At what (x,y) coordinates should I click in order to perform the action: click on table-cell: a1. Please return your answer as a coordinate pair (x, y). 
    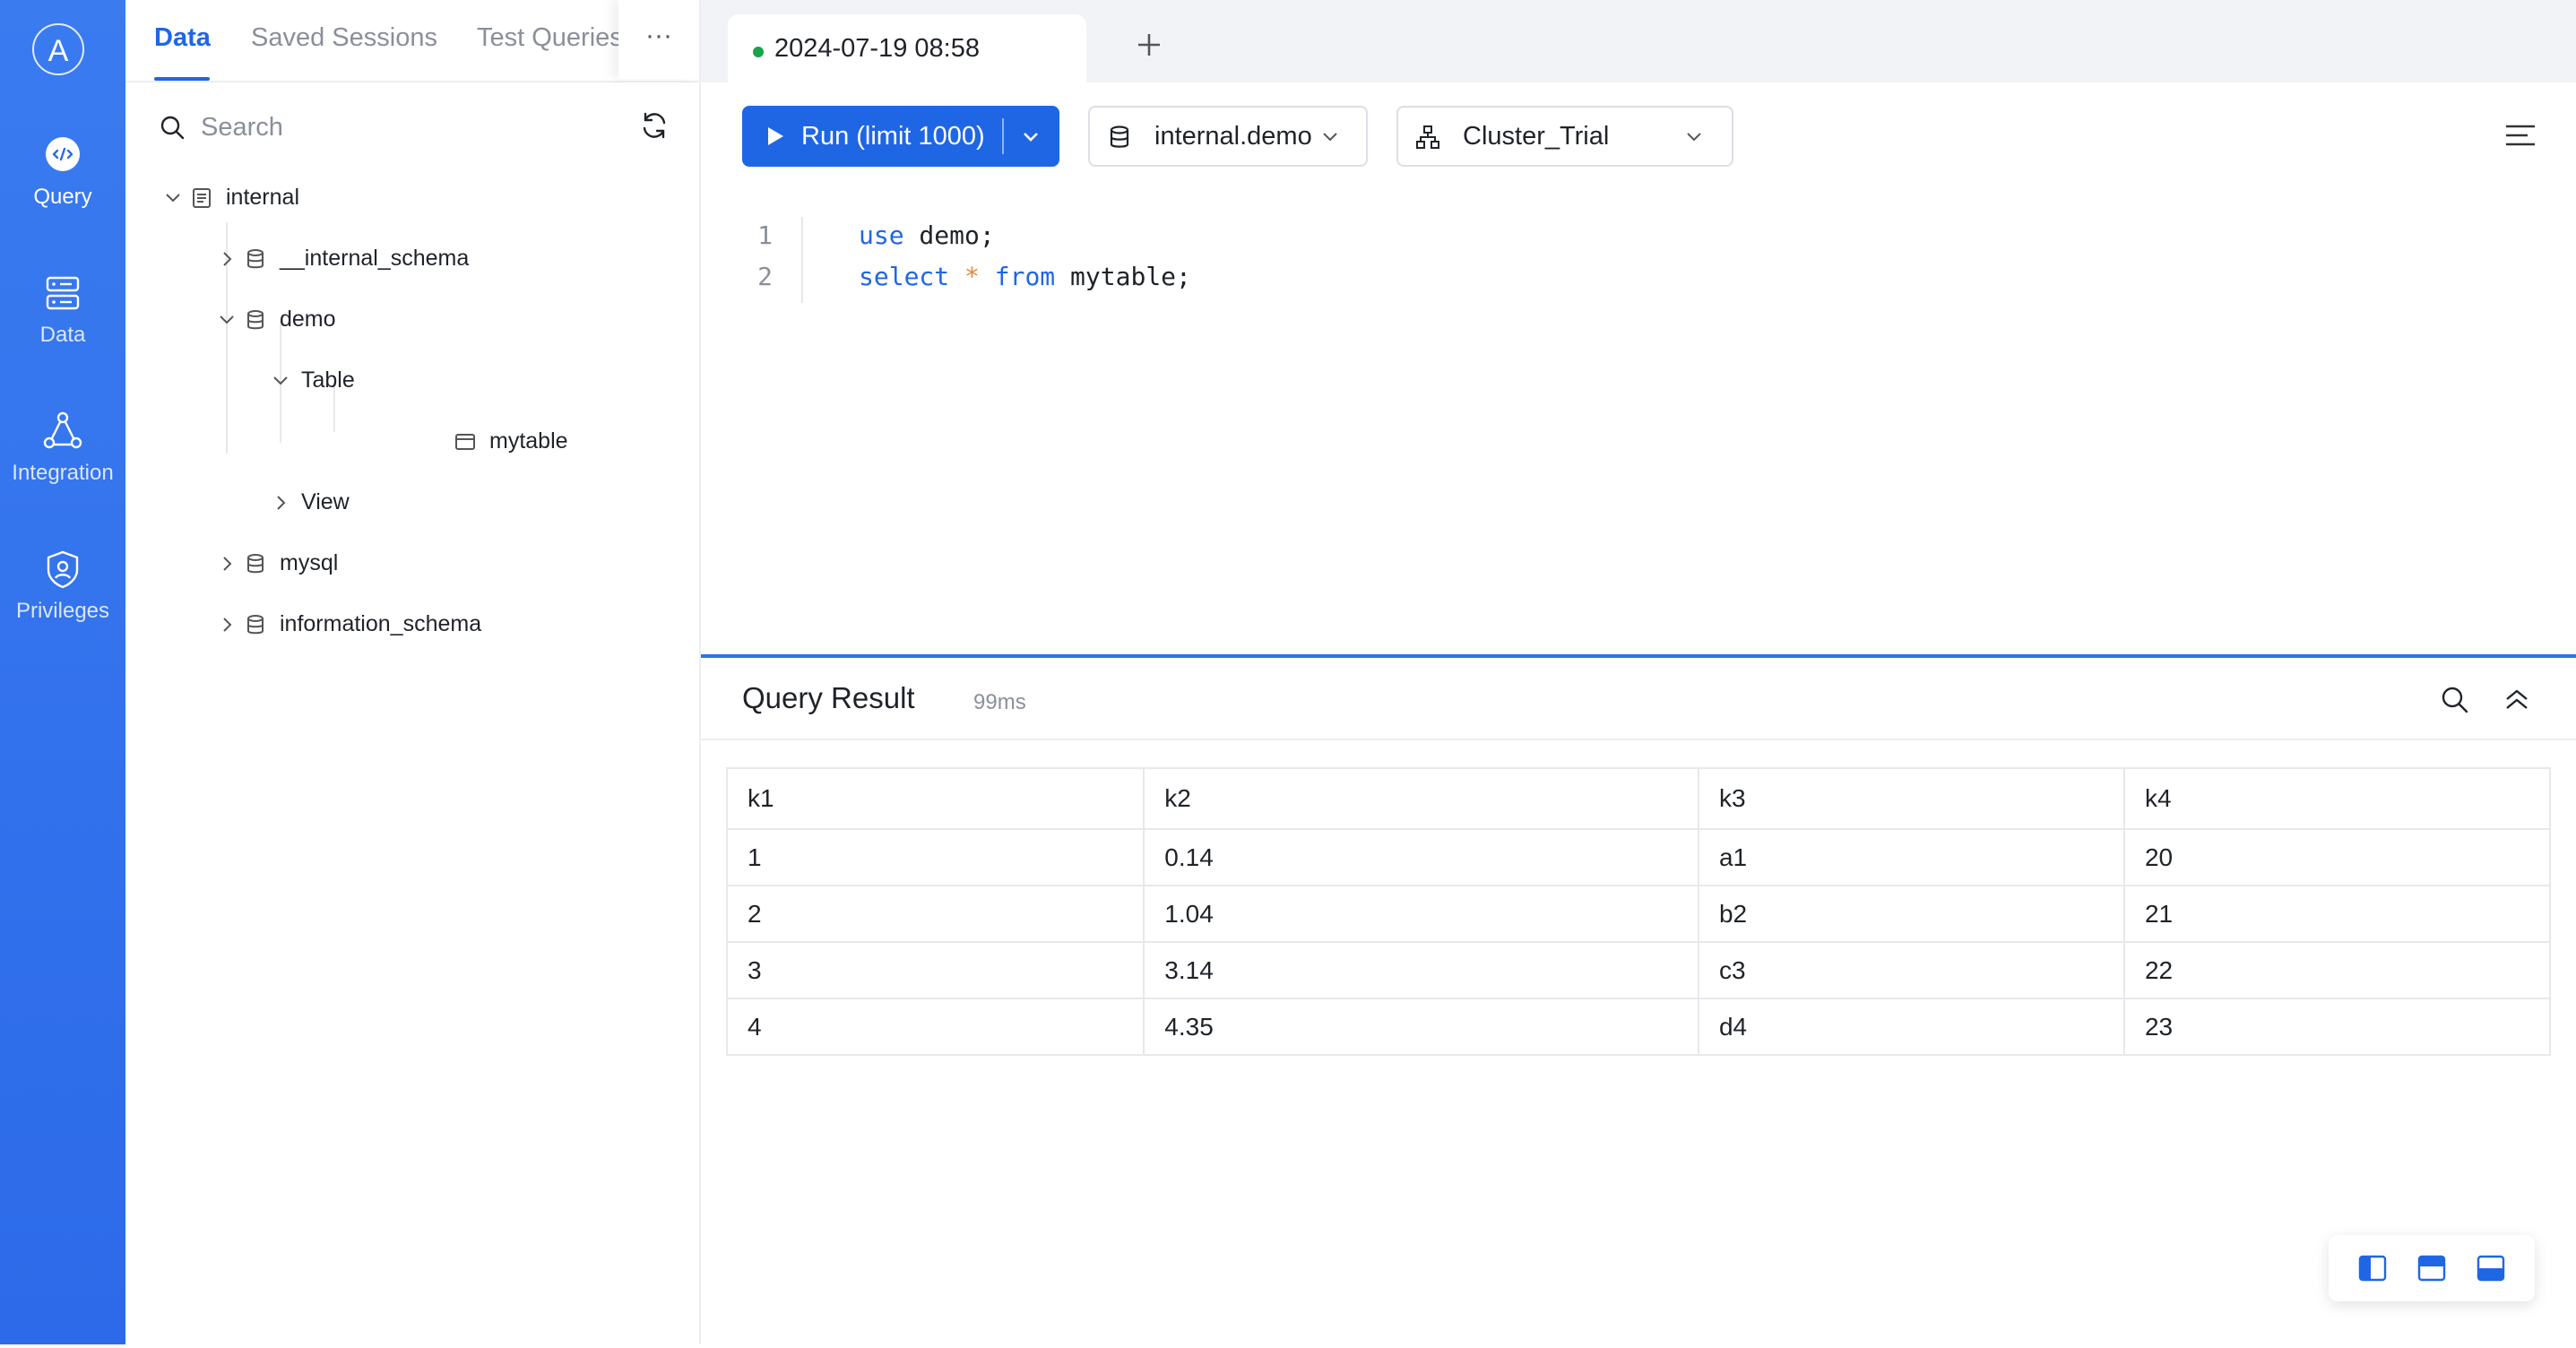
    Looking at the image, I should click on (1911, 857).